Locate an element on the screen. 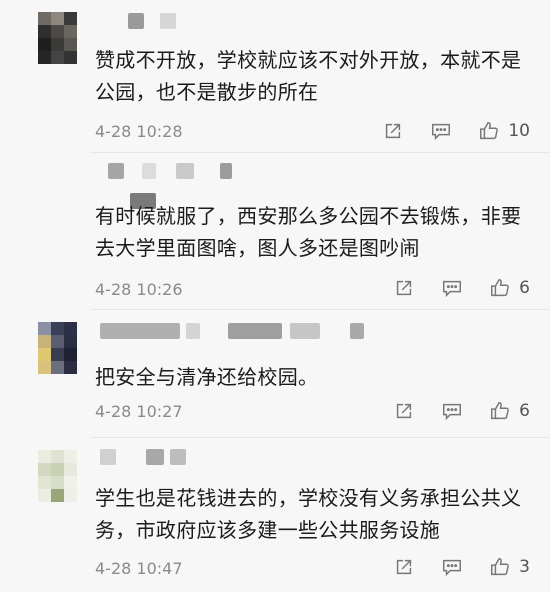 This screenshot has width=550, height=592. like-count: 3 is located at coordinates (524, 567).